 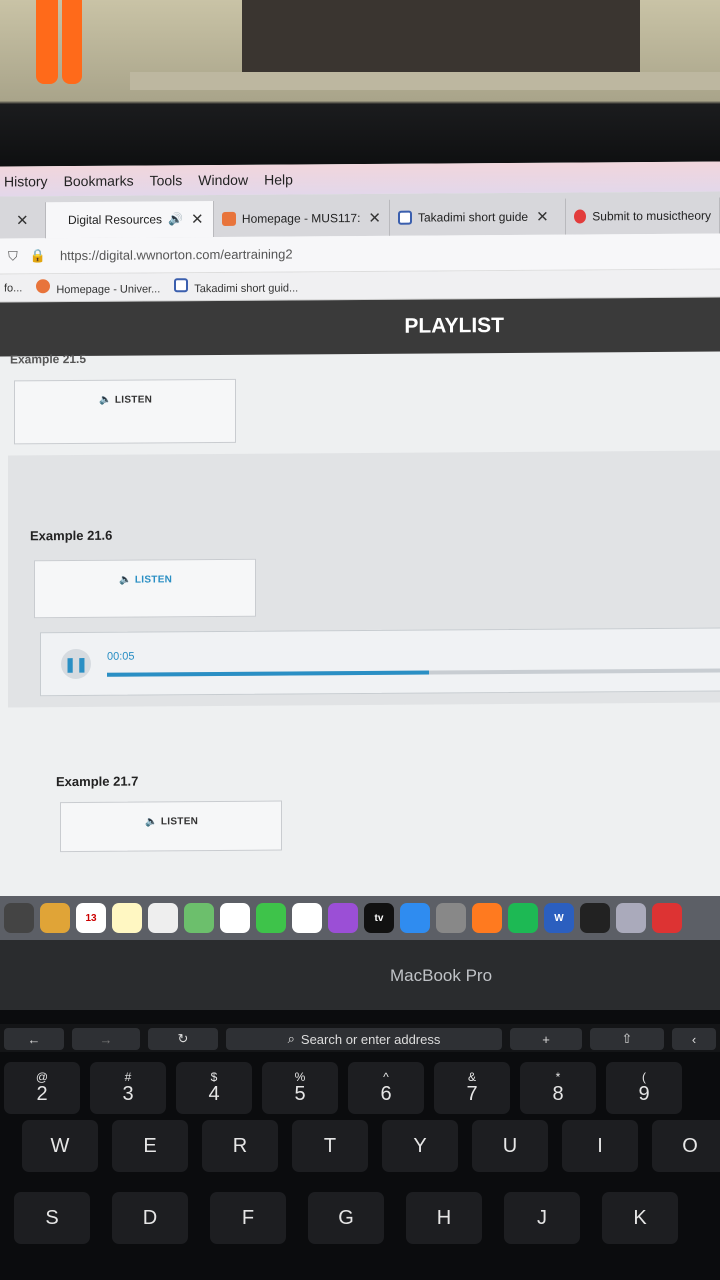 I want to click on example-title: Example 21.6, so click(x=71, y=535).